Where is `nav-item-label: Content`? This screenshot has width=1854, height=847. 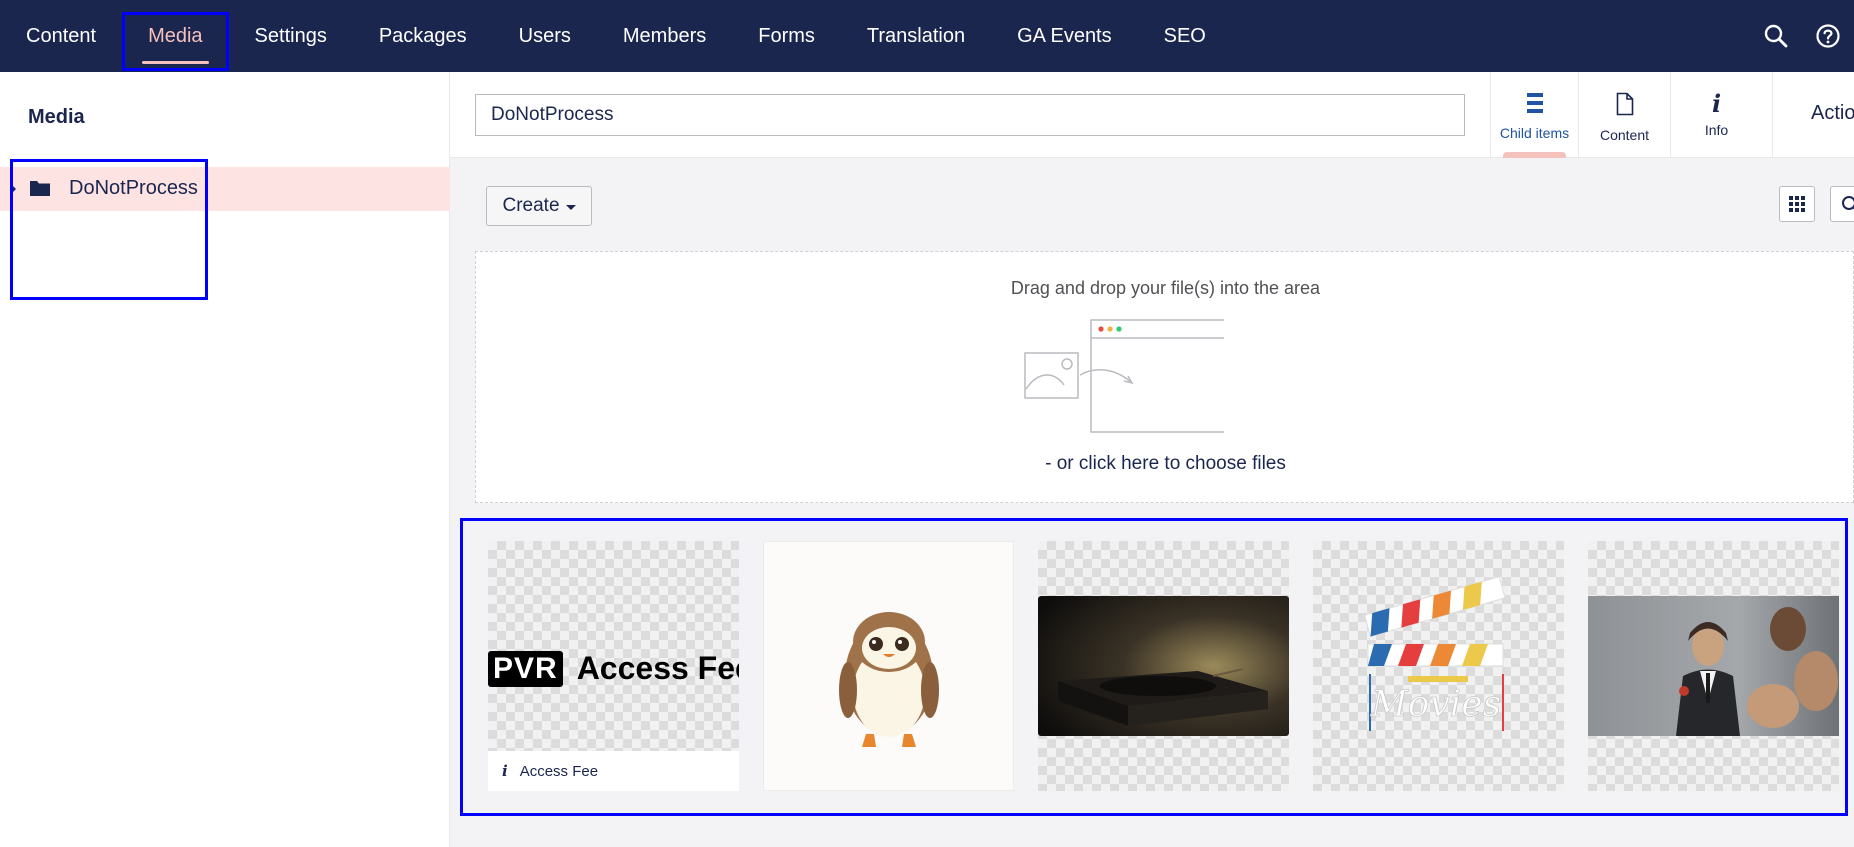 nav-item-label: Content is located at coordinates (61, 35).